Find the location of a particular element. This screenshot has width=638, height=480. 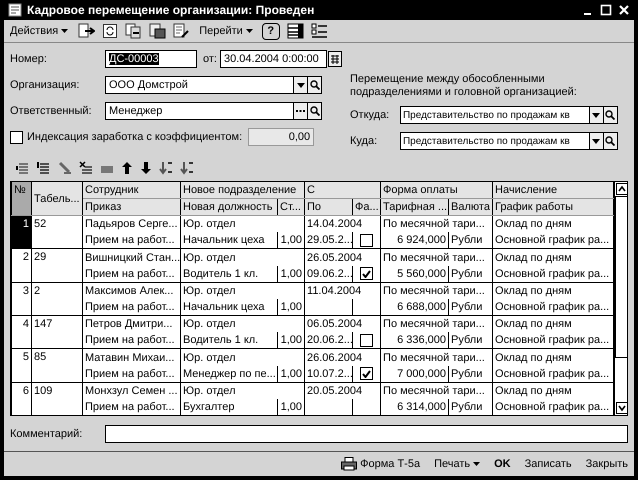

to-field: Представительство по продажам кв is located at coordinates (495, 141).